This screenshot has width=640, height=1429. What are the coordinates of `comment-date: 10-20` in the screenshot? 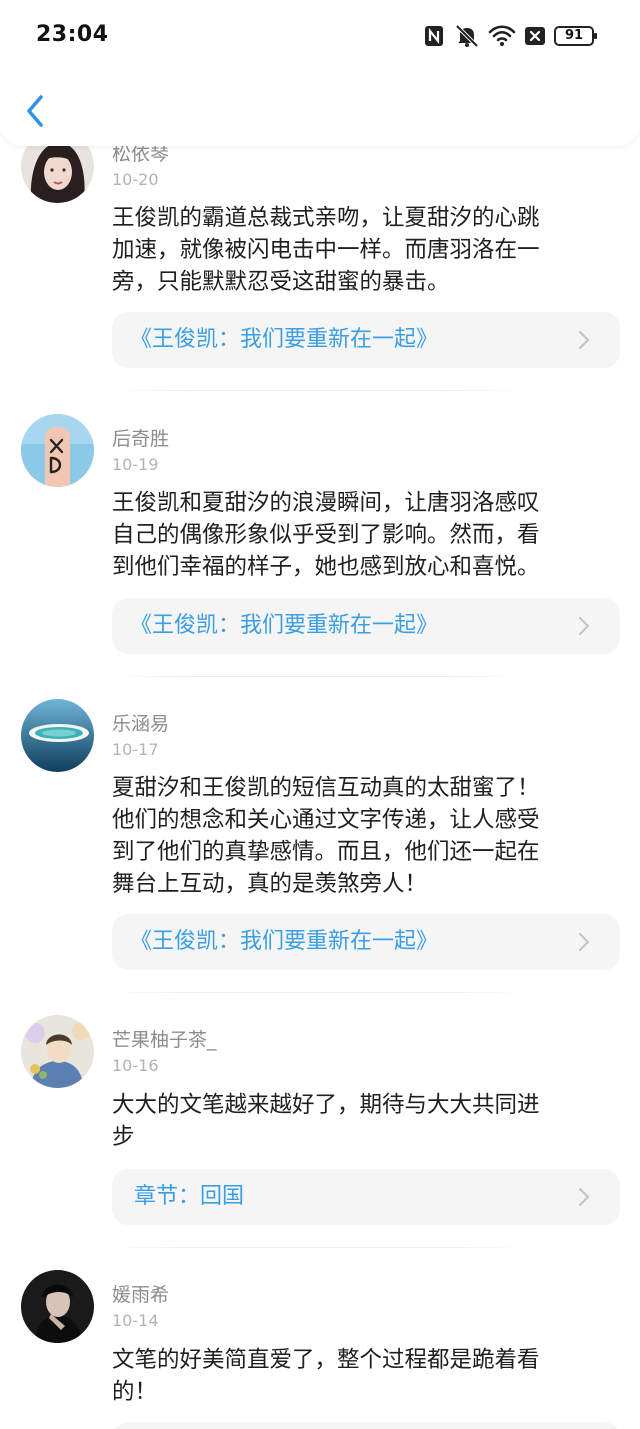 It's located at (135, 179).